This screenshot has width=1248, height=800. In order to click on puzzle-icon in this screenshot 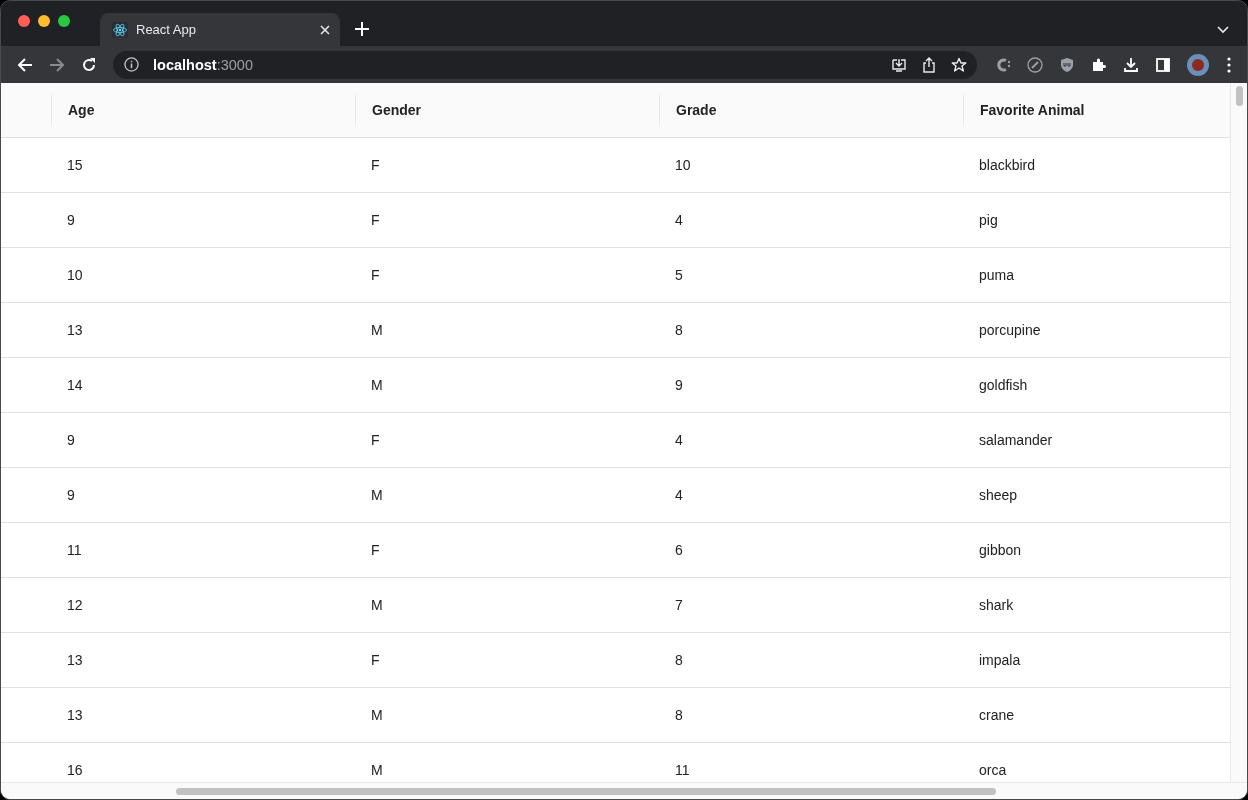, I will do `click(1099, 64)`.